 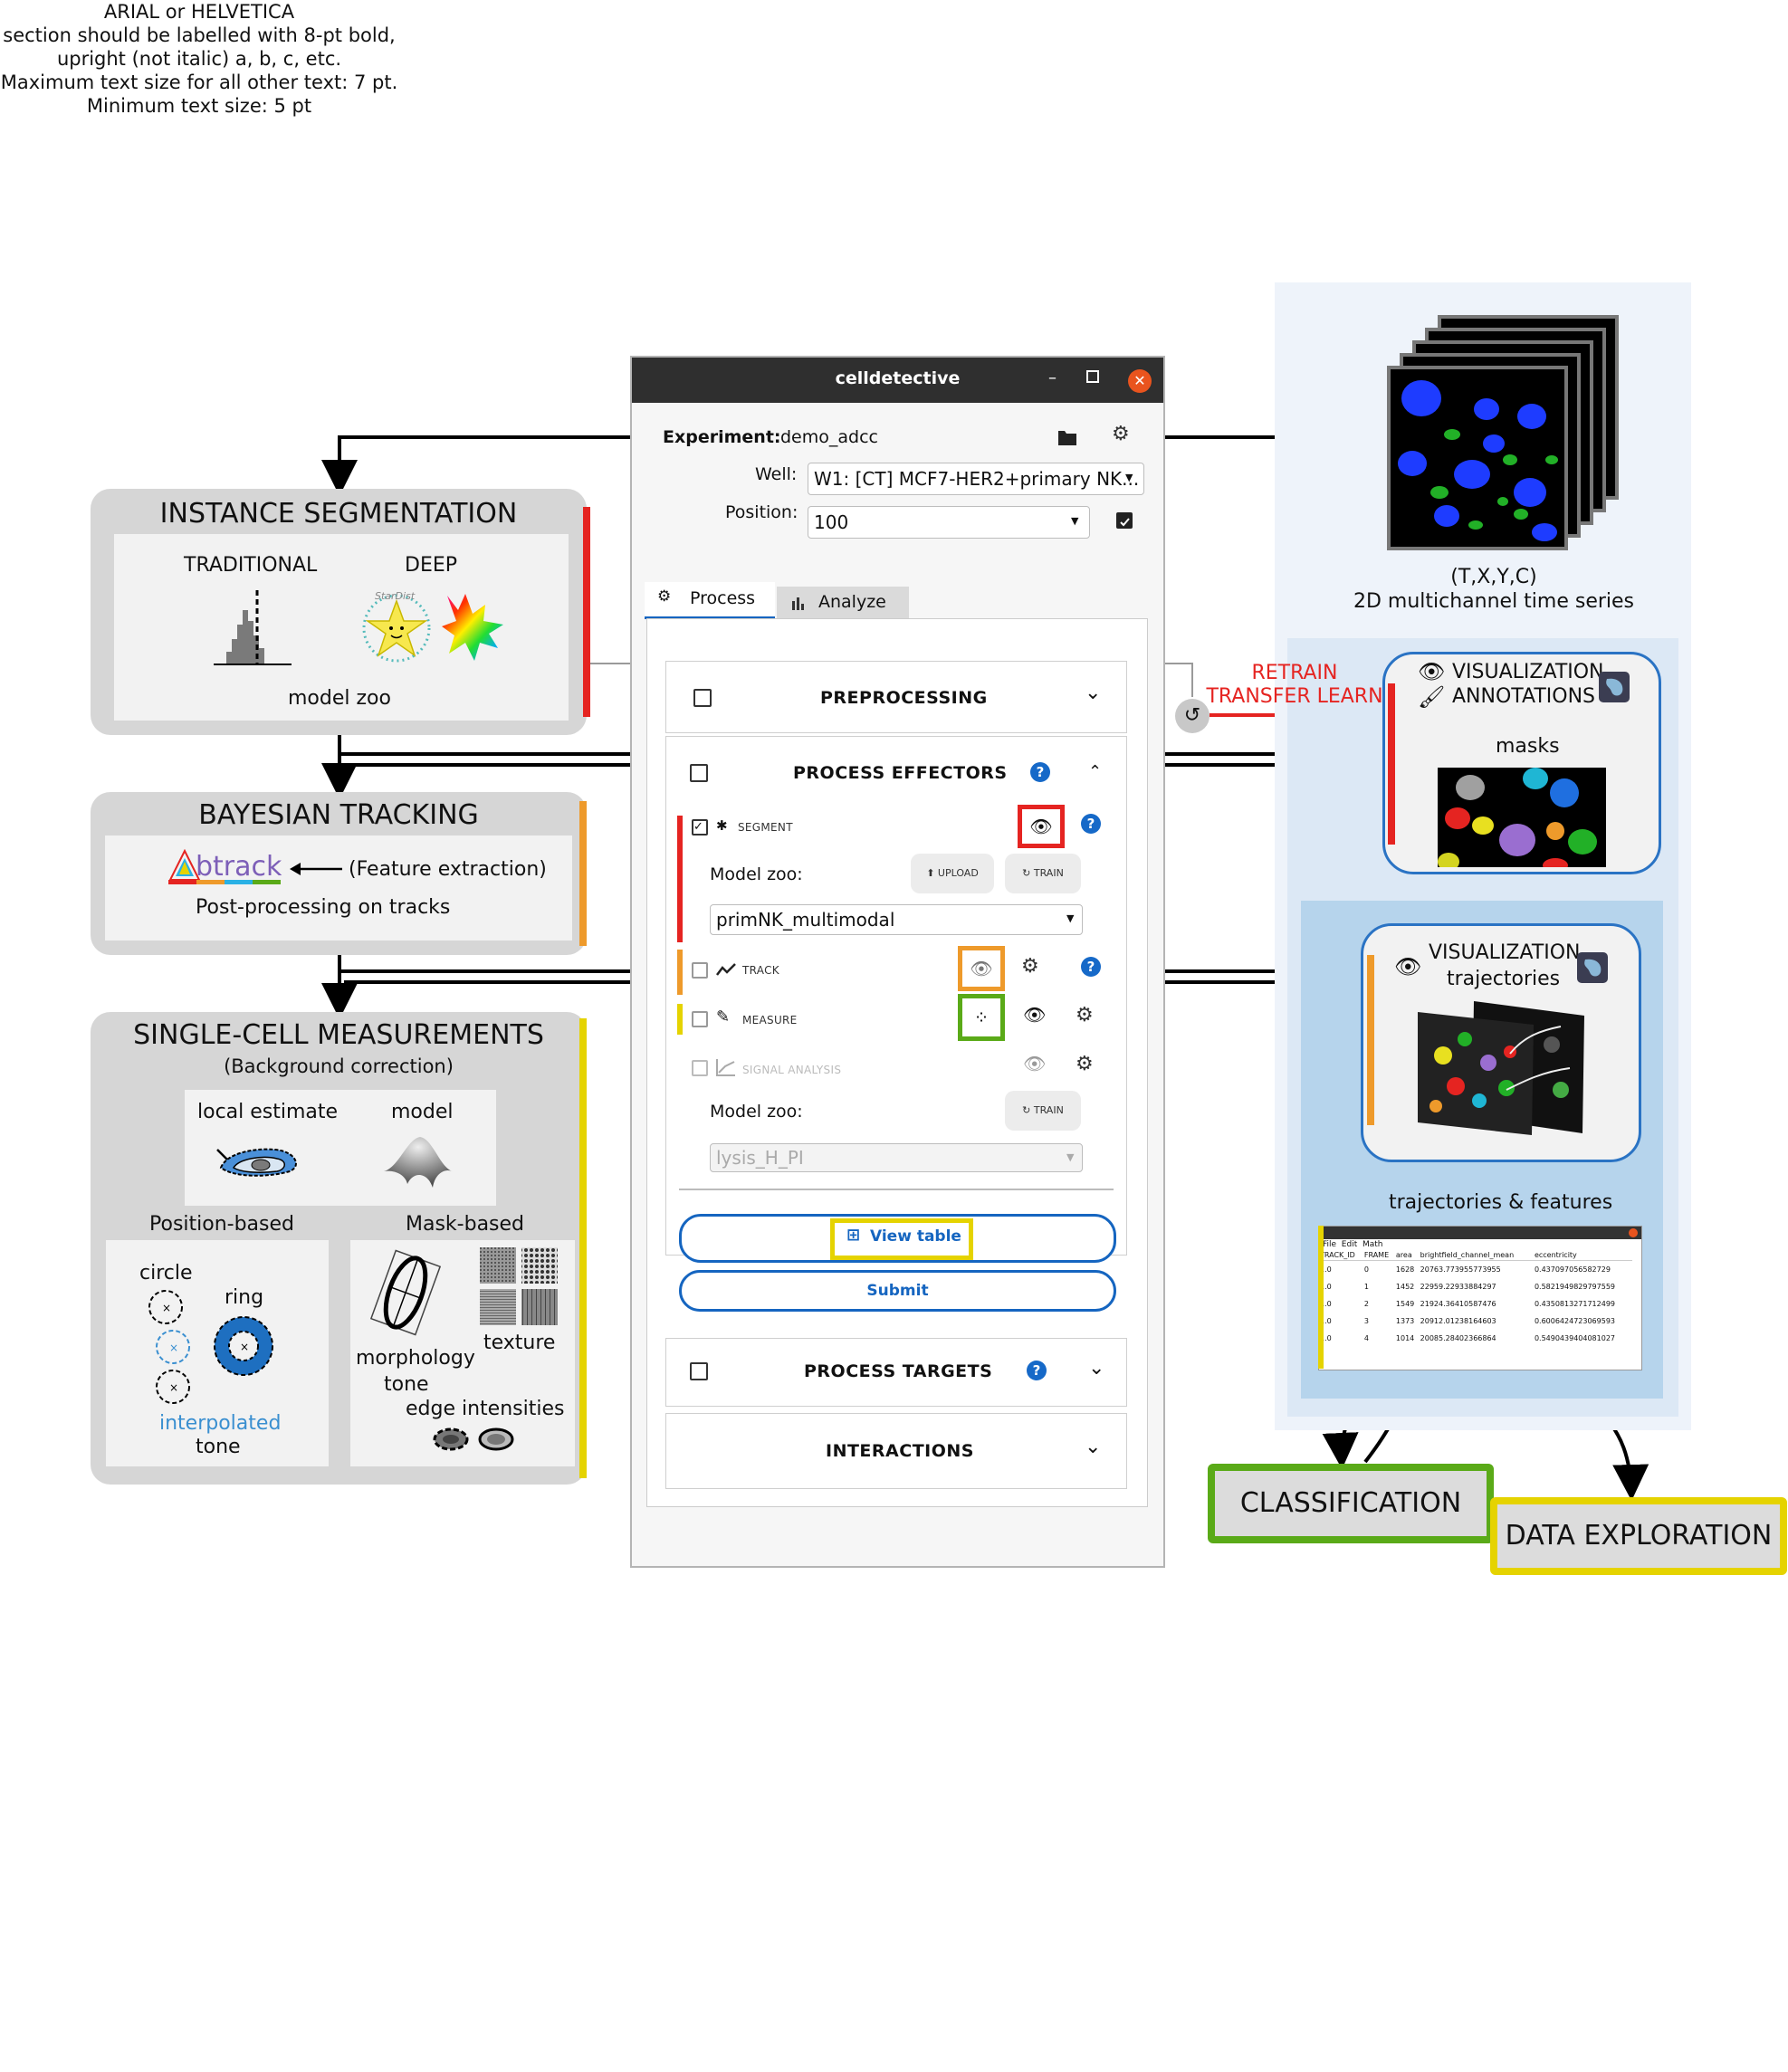 What do you see at coordinates (726, 970) in the screenshot?
I see `track-line-icon` at bounding box center [726, 970].